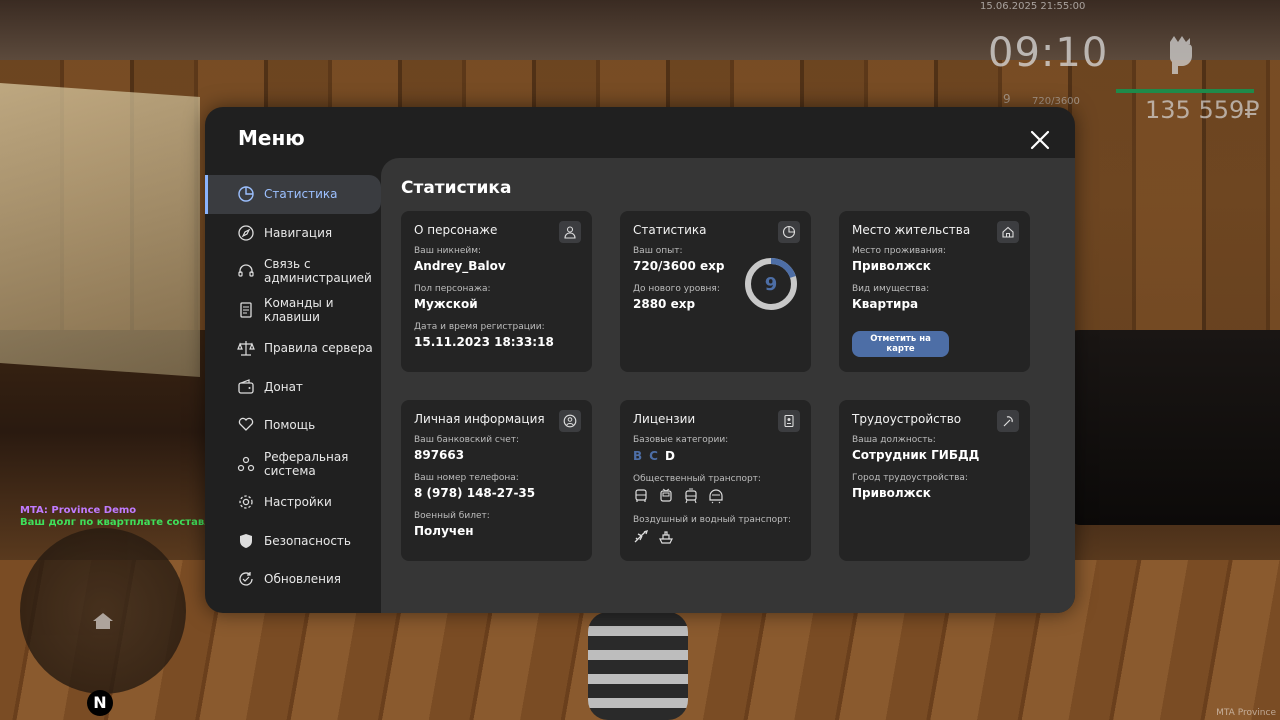 The width and height of the screenshot is (1280, 720). Describe the element at coordinates (1246, 713) in the screenshot. I see `watermark: MTA Province` at that location.